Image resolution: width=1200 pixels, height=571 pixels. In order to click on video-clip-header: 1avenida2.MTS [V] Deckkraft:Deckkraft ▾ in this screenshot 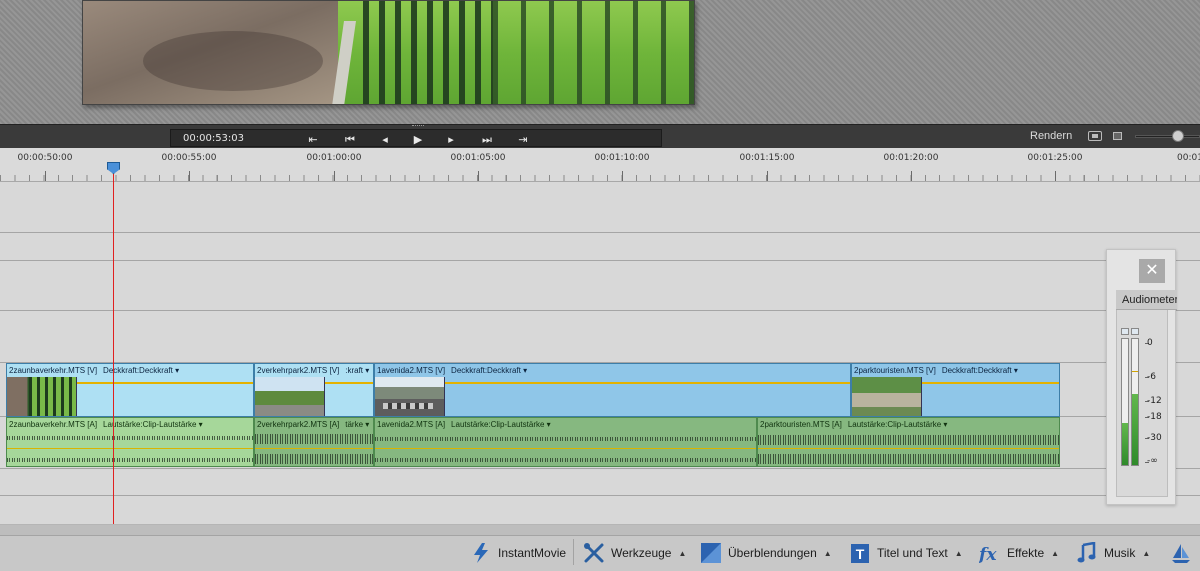, I will do `click(612, 370)`.